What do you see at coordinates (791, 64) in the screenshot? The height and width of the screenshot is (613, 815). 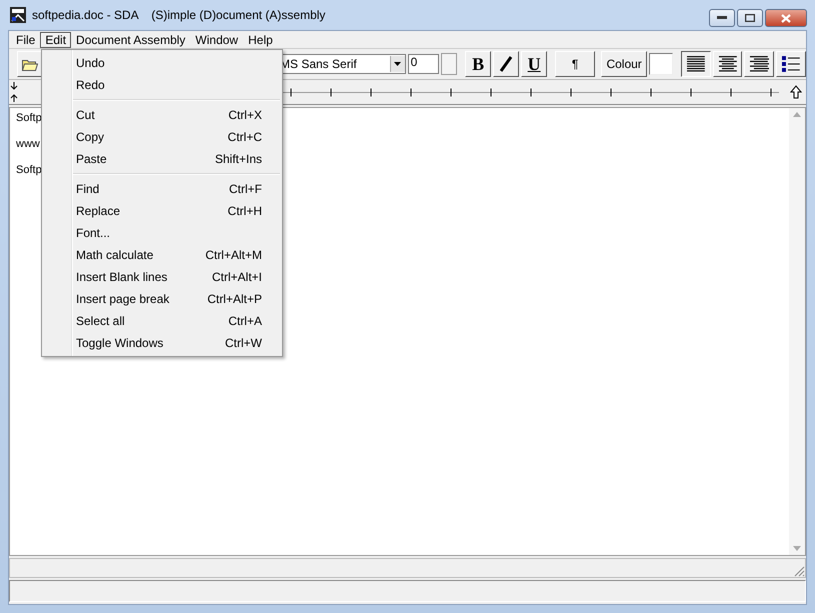 I see `bullet-list-icon` at bounding box center [791, 64].